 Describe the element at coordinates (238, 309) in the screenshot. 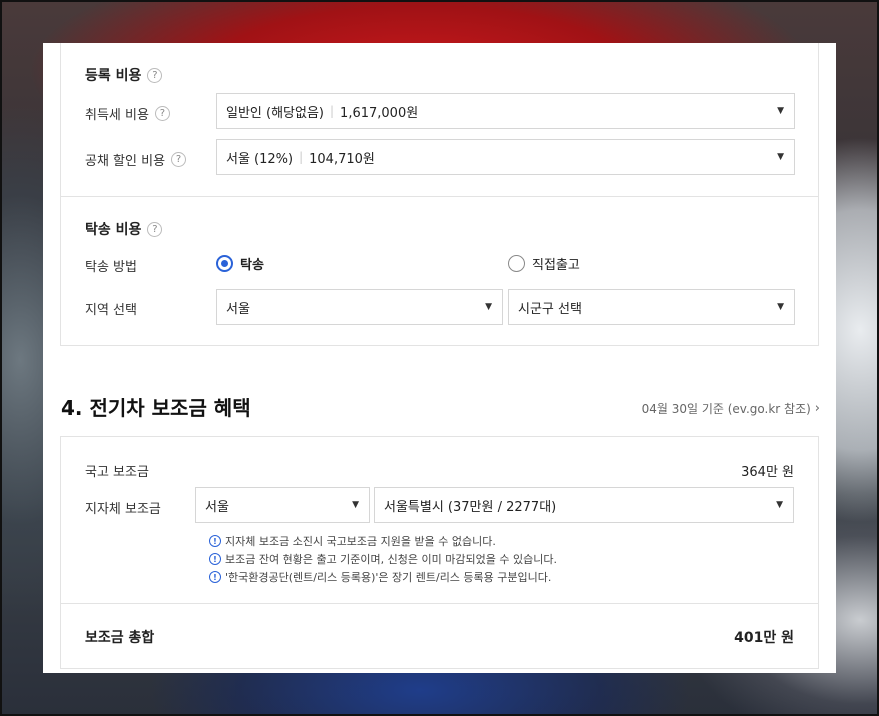

I see `region-value: 서울` at that location.